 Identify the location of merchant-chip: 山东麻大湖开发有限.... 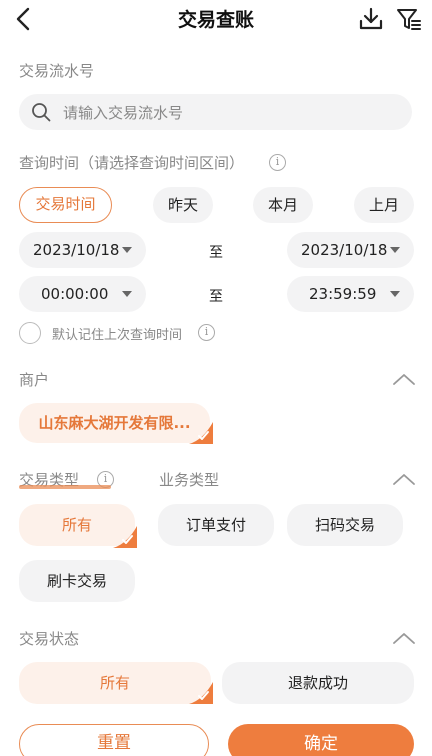
(114, 423).